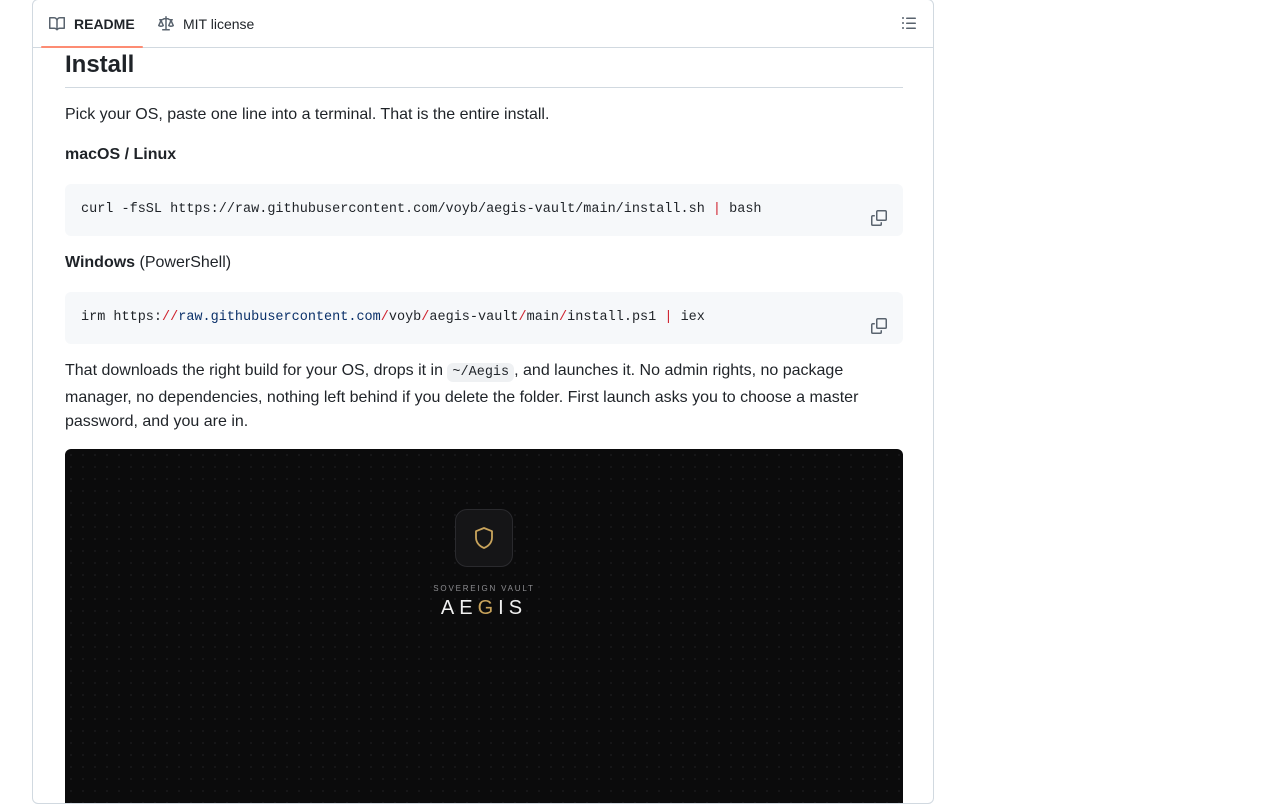 This screenshot has height=804, width=1280. I want to click on win-cmd-tail: iex, so click(688, 317).